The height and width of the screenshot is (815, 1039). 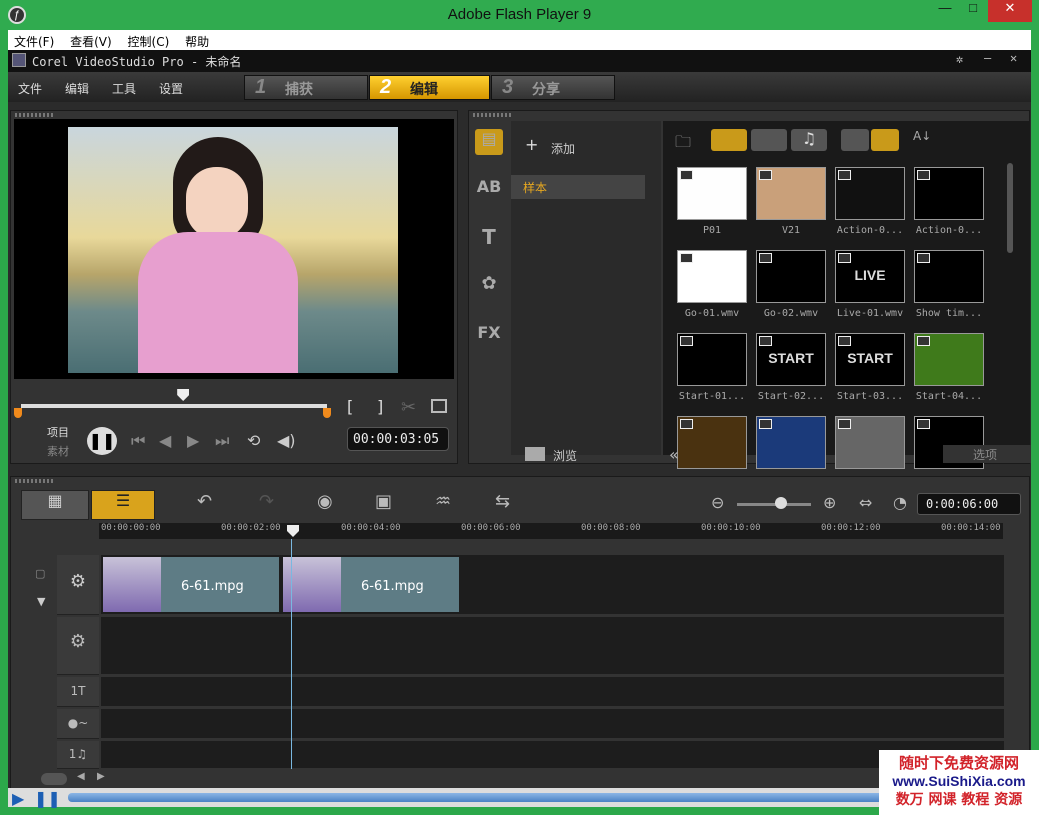 What do you see at coordinates (408, 407) in the screenshot?
I see `scissors-icon: ✂` at bounding box center [408, 407].